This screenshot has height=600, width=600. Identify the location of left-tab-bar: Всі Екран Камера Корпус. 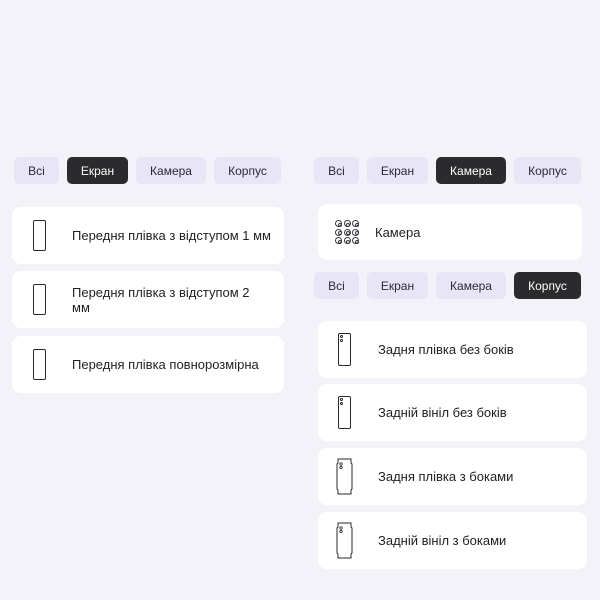
(147, 170).